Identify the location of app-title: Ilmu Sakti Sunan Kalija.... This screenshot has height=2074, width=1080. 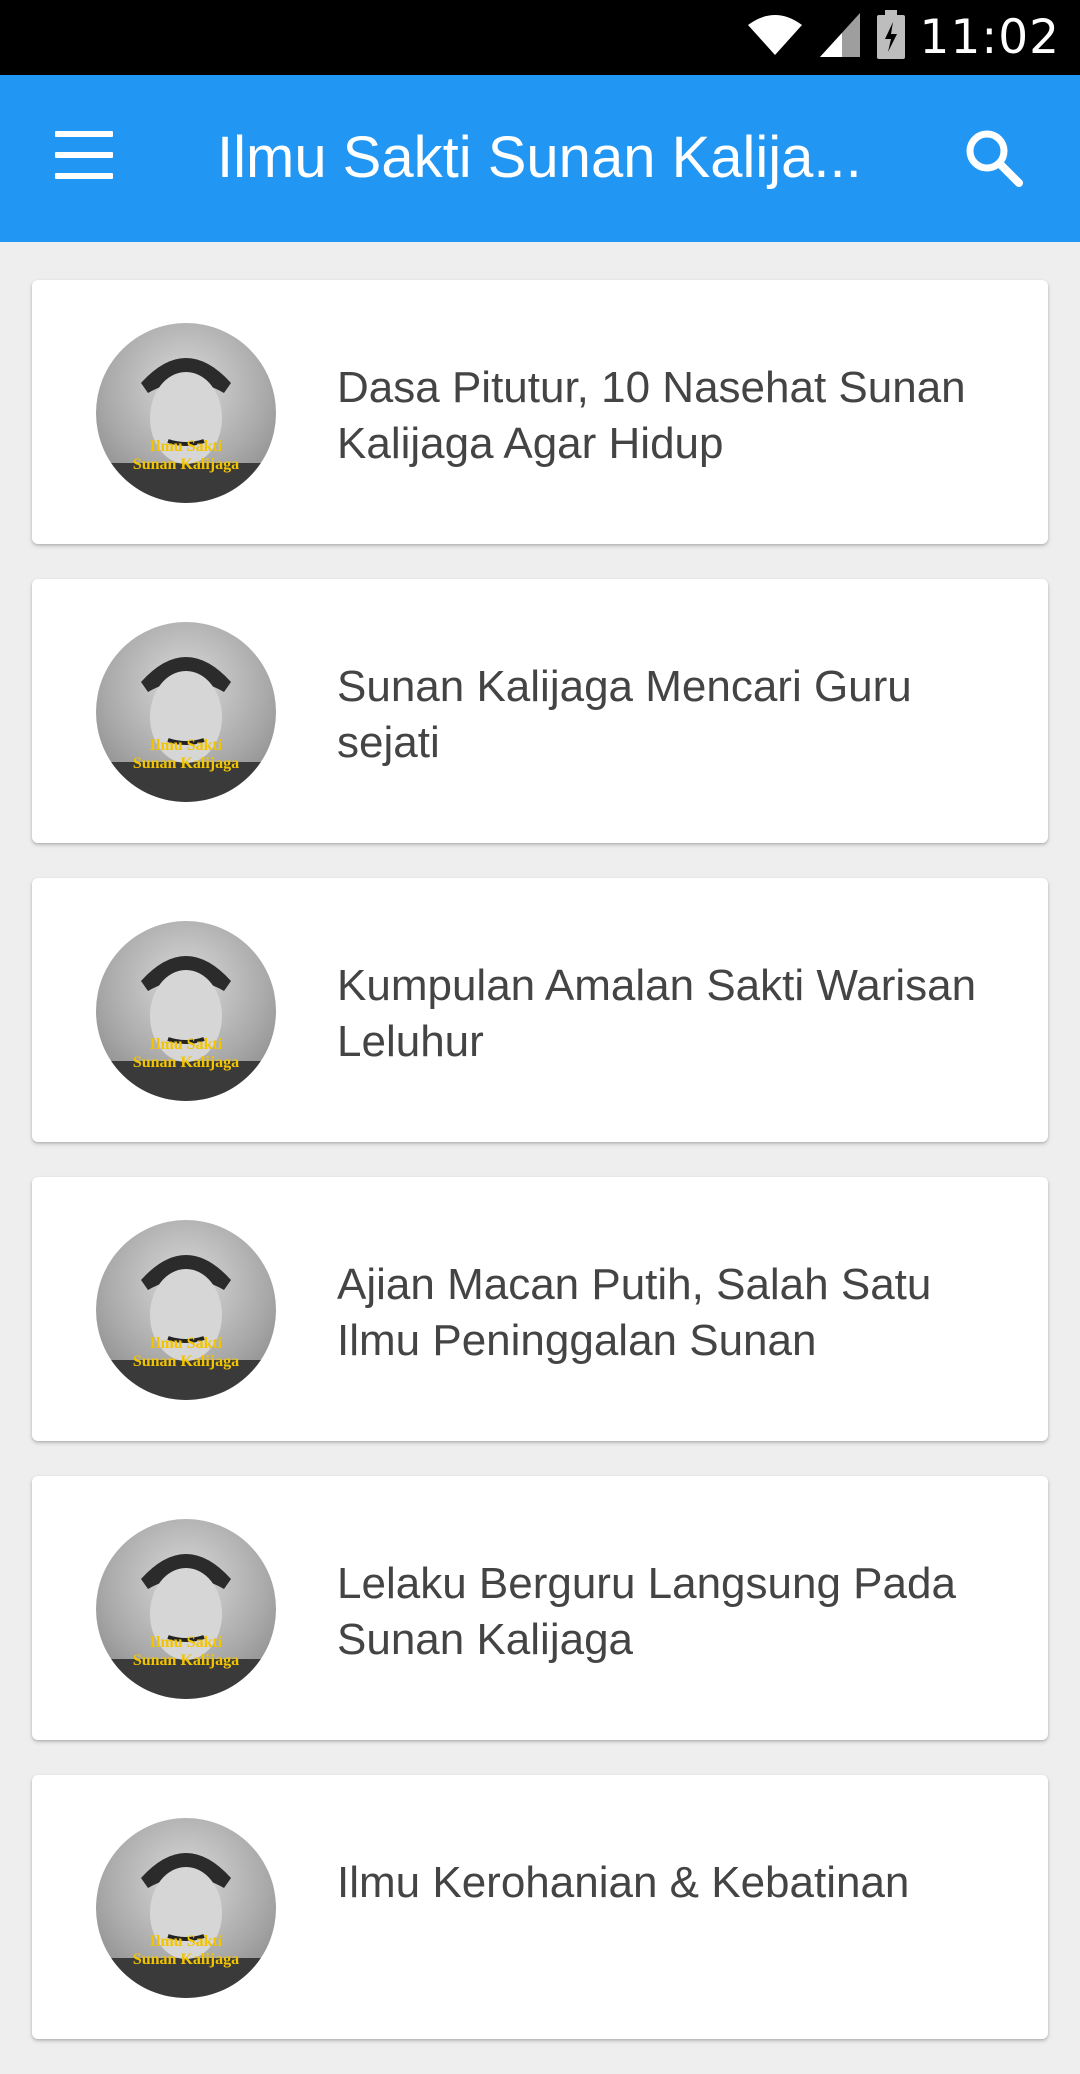
(539, 157).